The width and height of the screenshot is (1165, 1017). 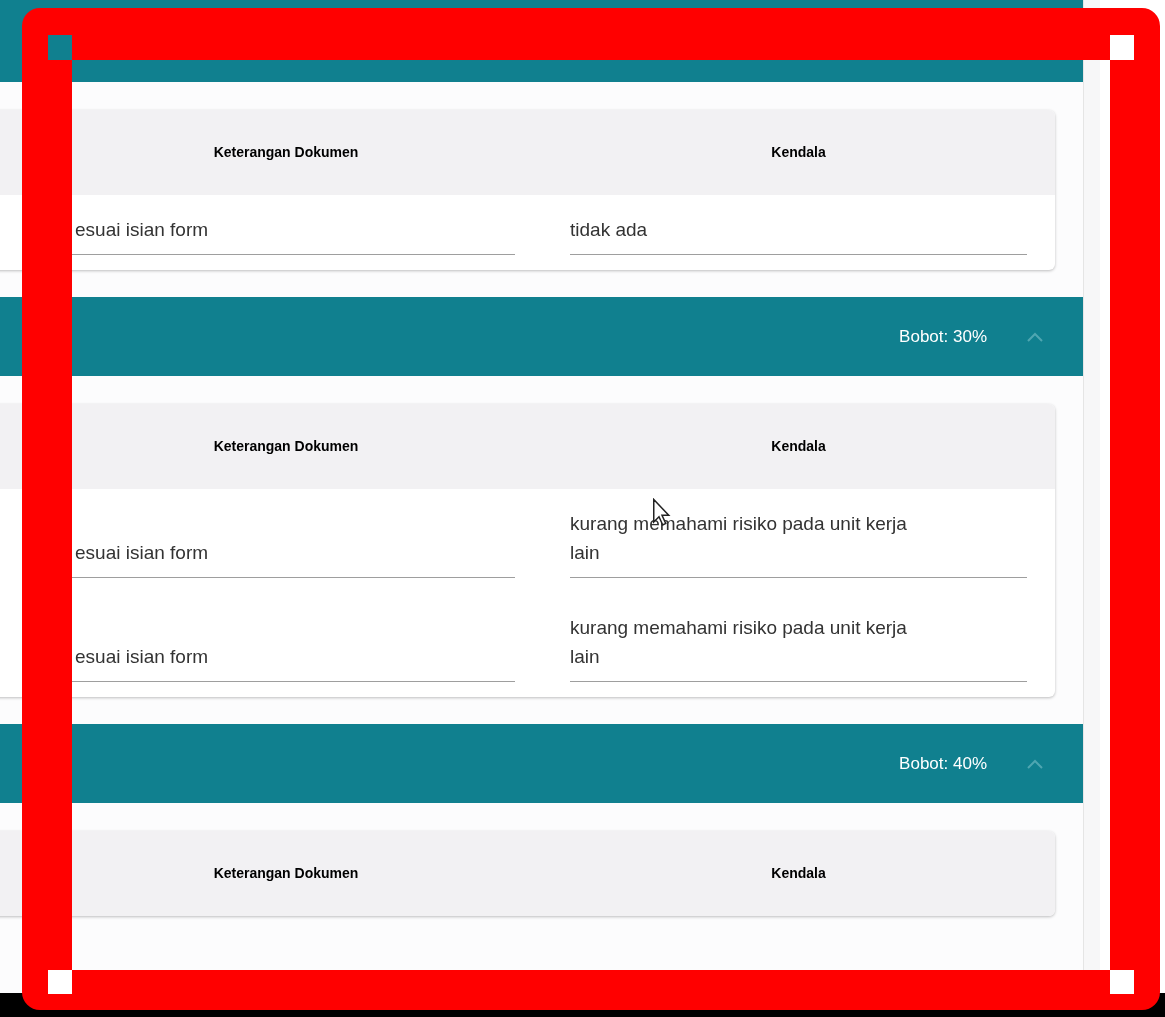 What do you see at coordinates (541, 336) in the screenshot?
I see `section-header: Bobot: 30%` at bounding box center [541, 336].